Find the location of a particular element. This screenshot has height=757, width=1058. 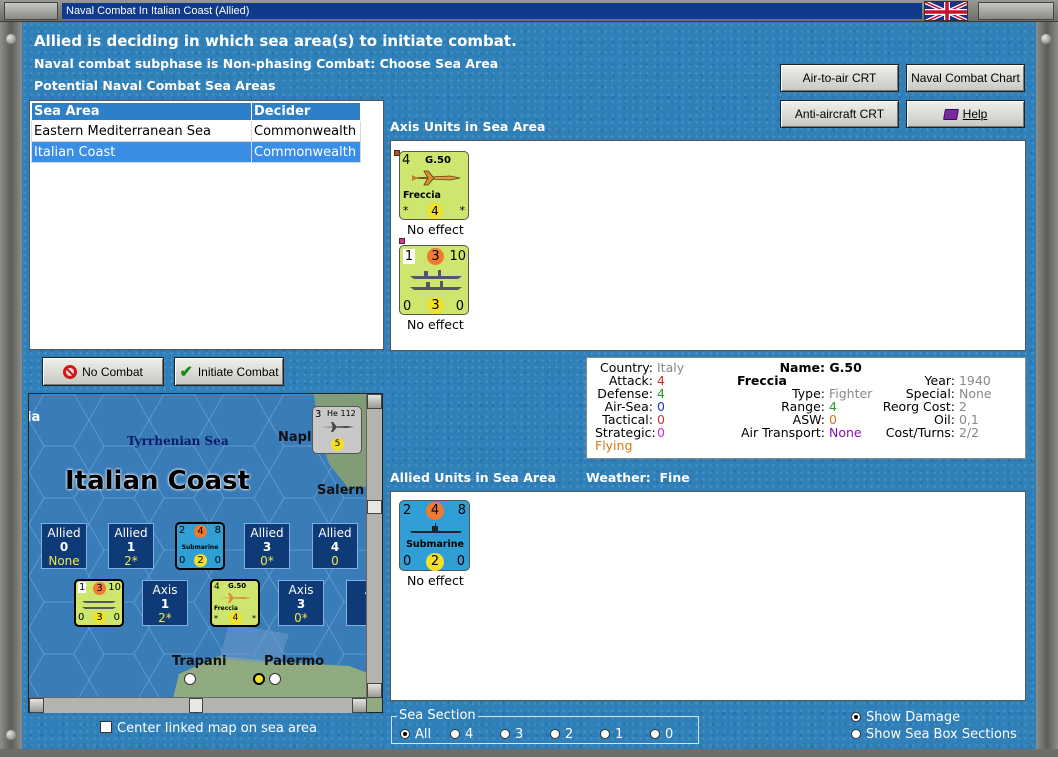

table-row: Italian Coast Commonwealth is located at coordinates (196, 152).